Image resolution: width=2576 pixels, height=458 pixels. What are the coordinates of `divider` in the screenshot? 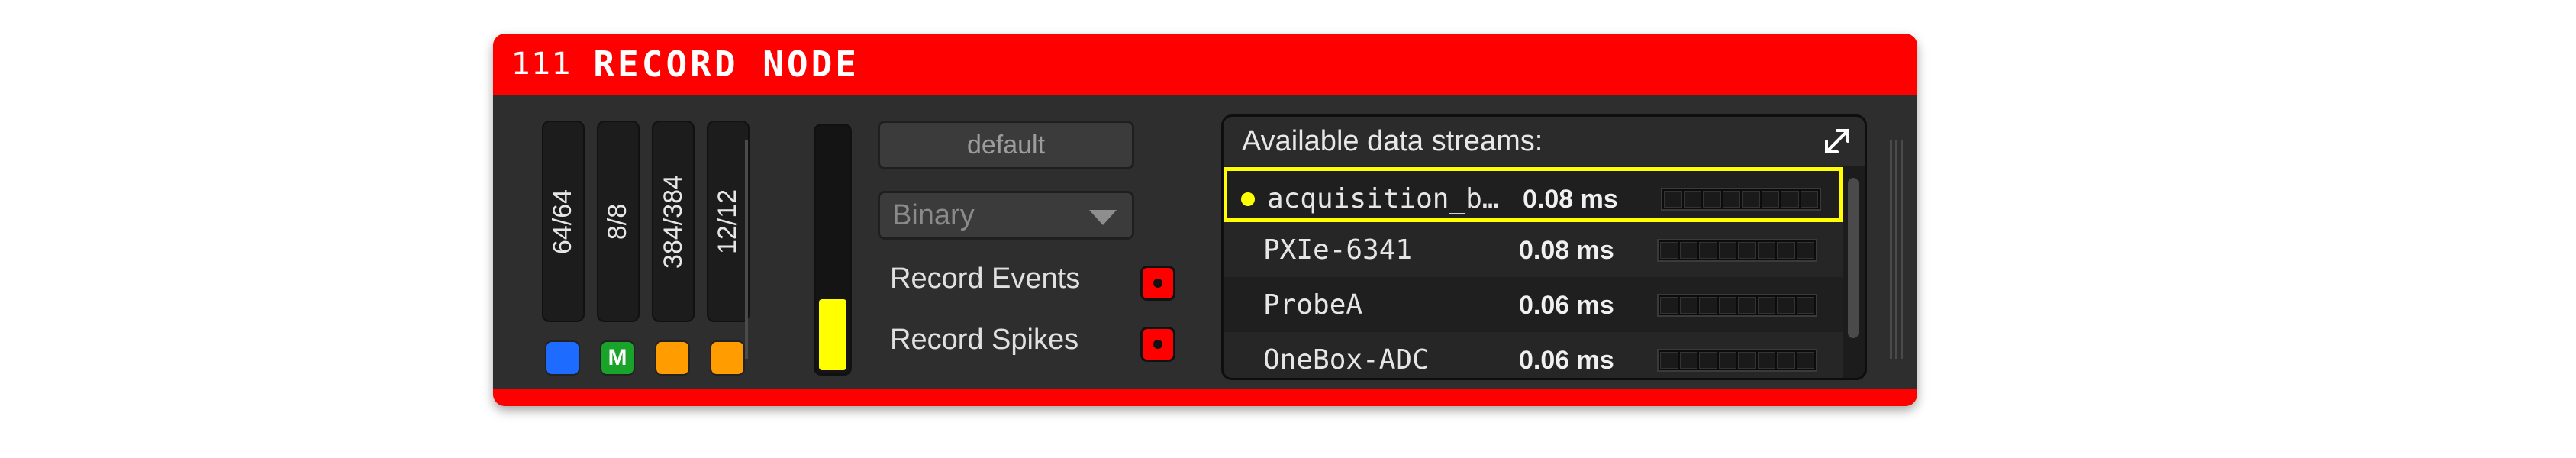 It's located at (747, 249).